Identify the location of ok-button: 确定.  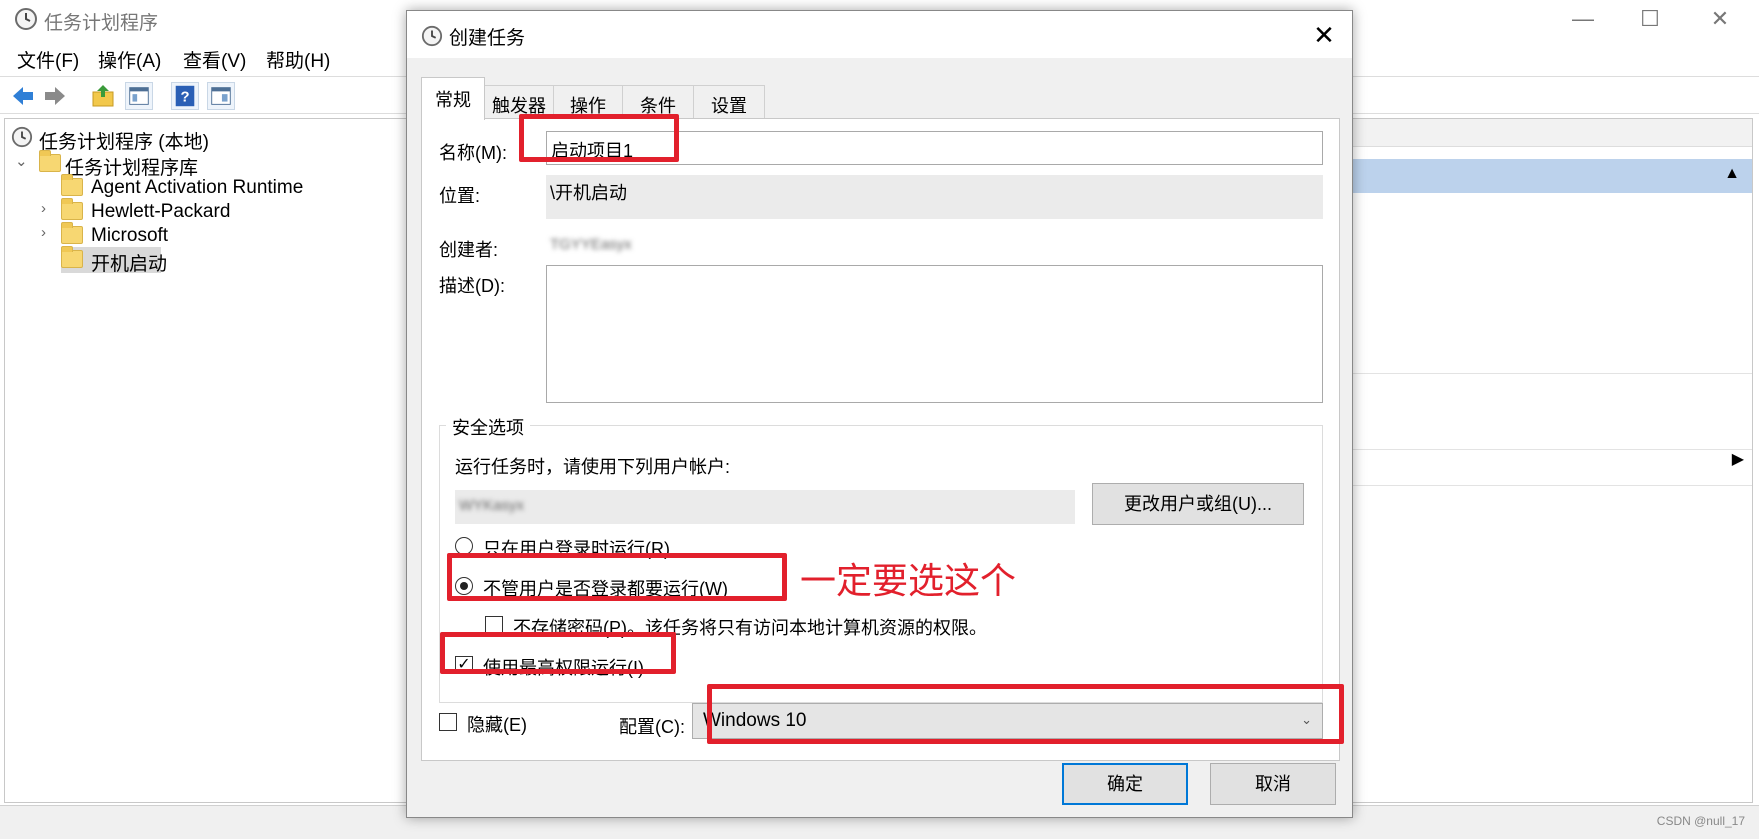
(1125, 784).